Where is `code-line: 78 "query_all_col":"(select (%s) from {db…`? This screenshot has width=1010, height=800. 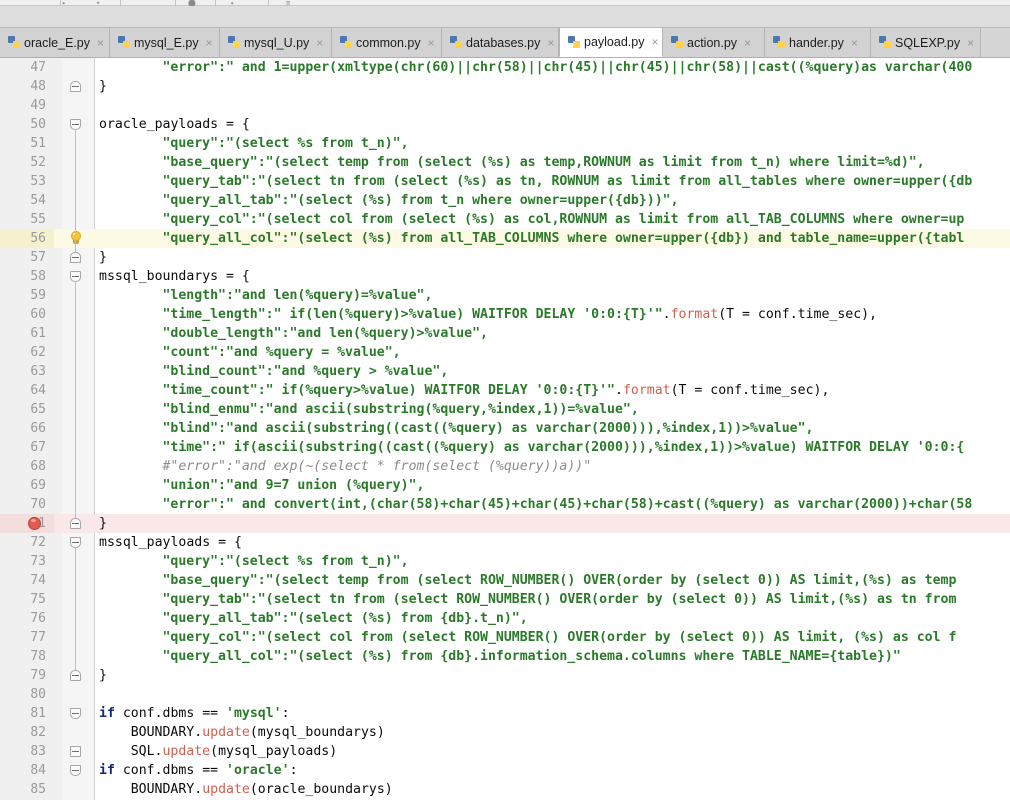 code-line: 78 "query_all_col":"(select (%s) from {db… is located at coordinates (505, 656).